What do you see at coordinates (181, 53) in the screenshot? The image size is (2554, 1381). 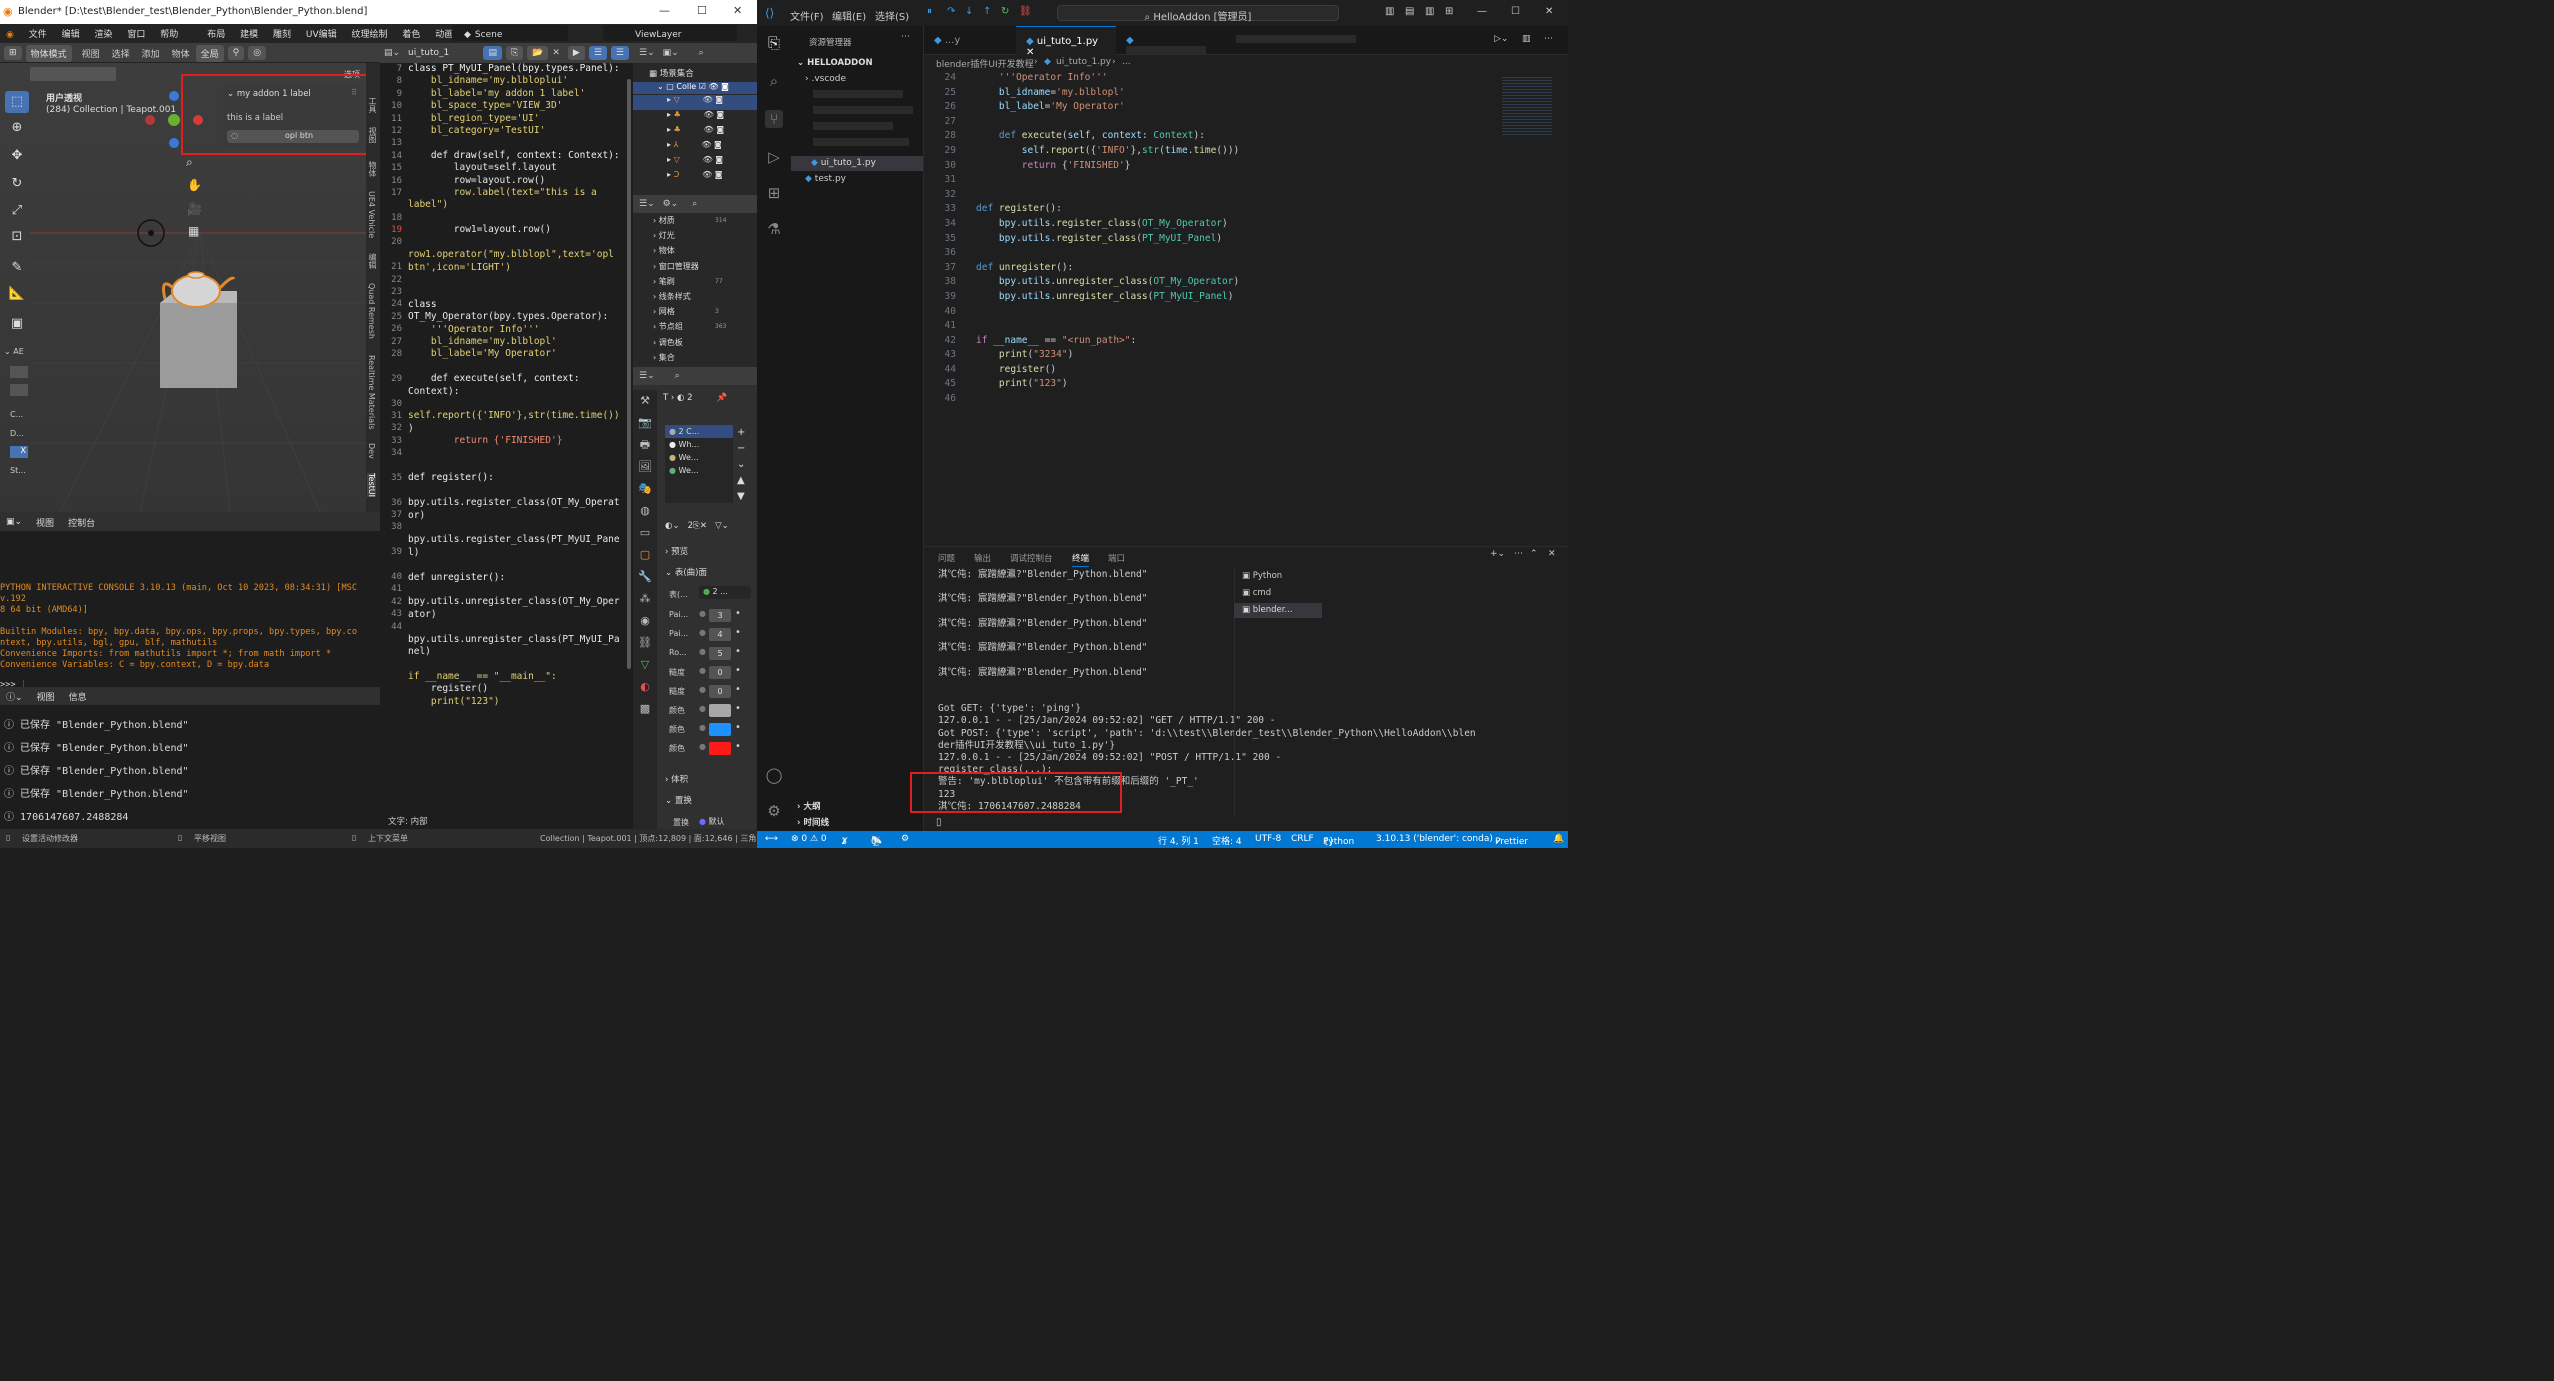 I see `menu-object: 物体` at bounding box center [181, 53].